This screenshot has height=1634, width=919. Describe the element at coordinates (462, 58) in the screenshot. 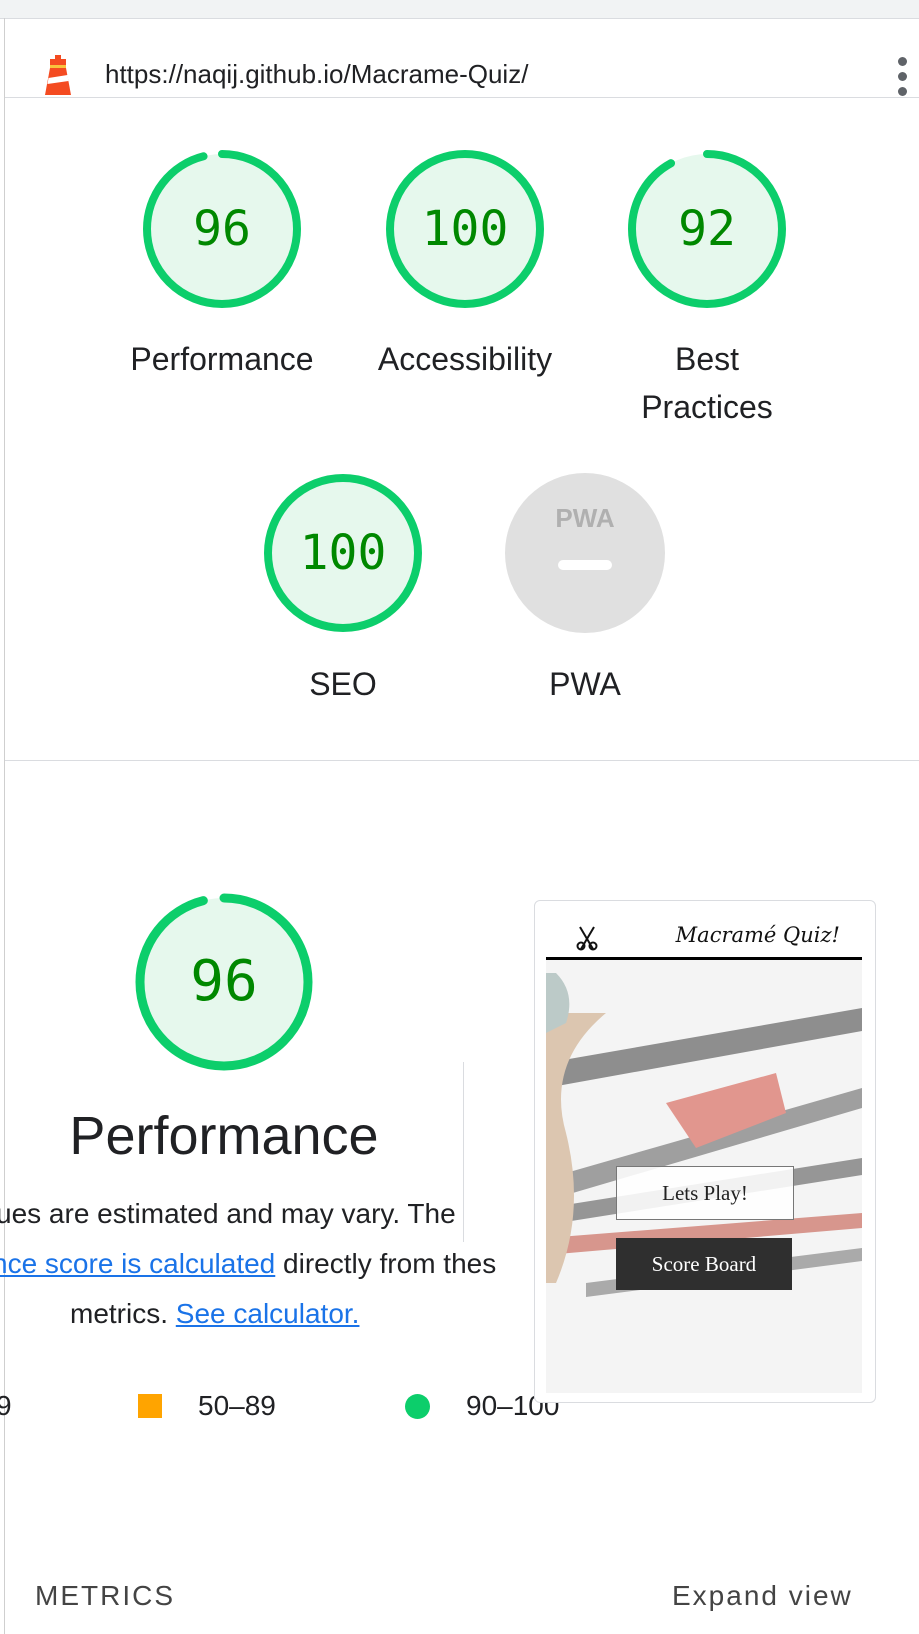

I see `url-bar: https://naqij.github.io/Macrame-Quiz/` at that location.